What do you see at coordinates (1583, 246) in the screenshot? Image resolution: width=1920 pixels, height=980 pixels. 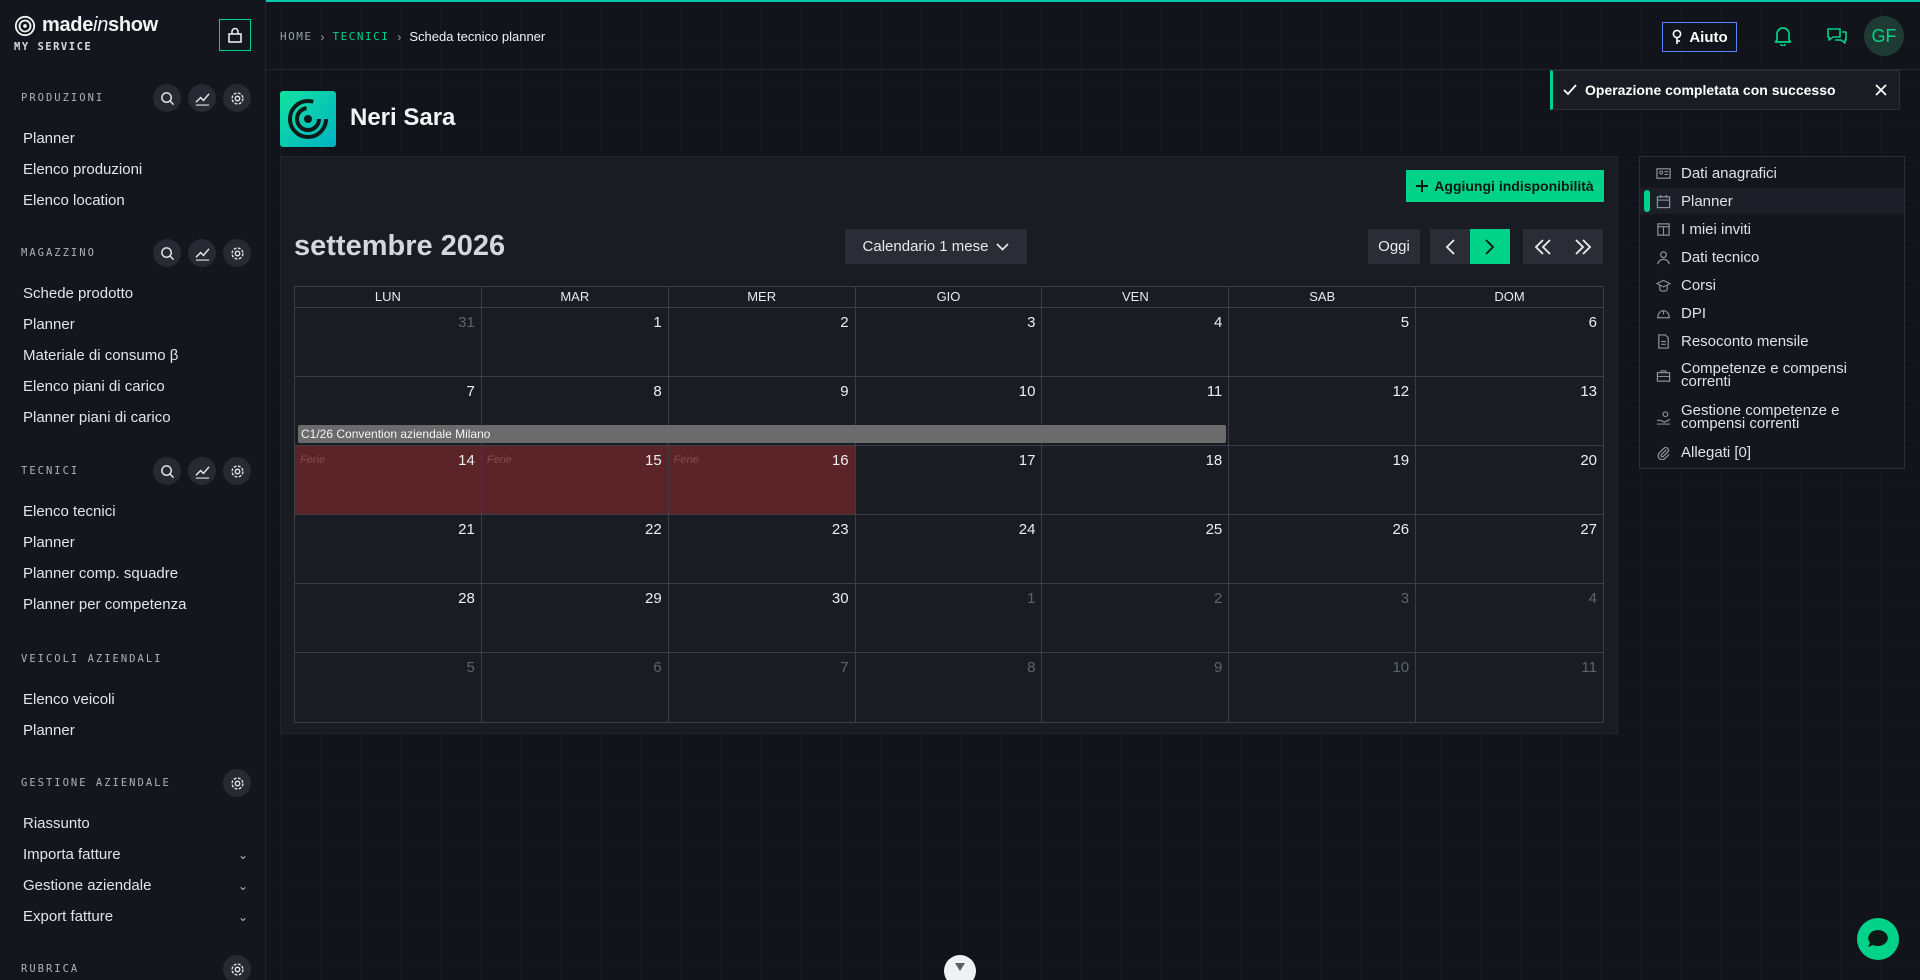 I see `next-year-button` at bounding box center [1583, 246].